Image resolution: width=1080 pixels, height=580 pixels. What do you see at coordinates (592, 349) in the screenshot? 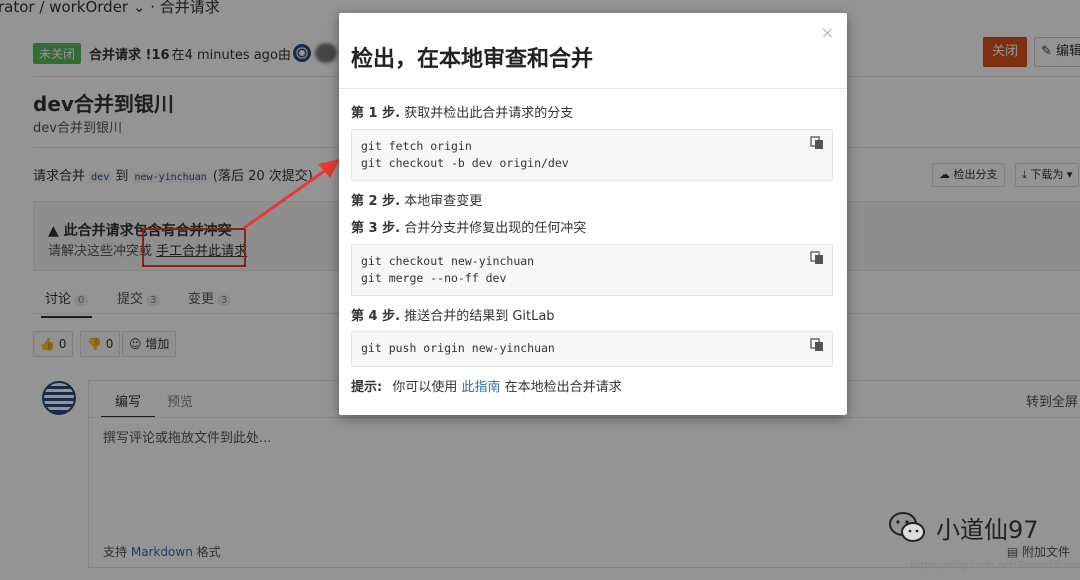
I see `code-block-step4: git push origin new-yinchuan` at bounding box center [592, 349].